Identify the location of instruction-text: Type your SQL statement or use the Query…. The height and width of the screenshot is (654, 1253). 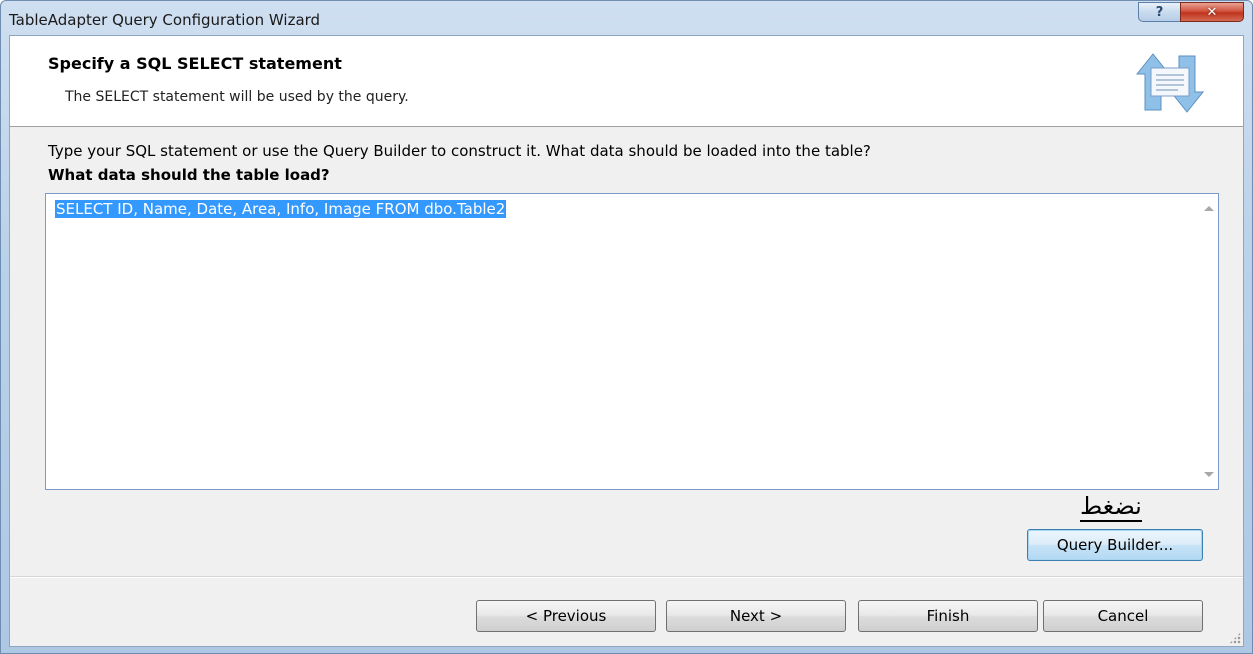
(459, 151).